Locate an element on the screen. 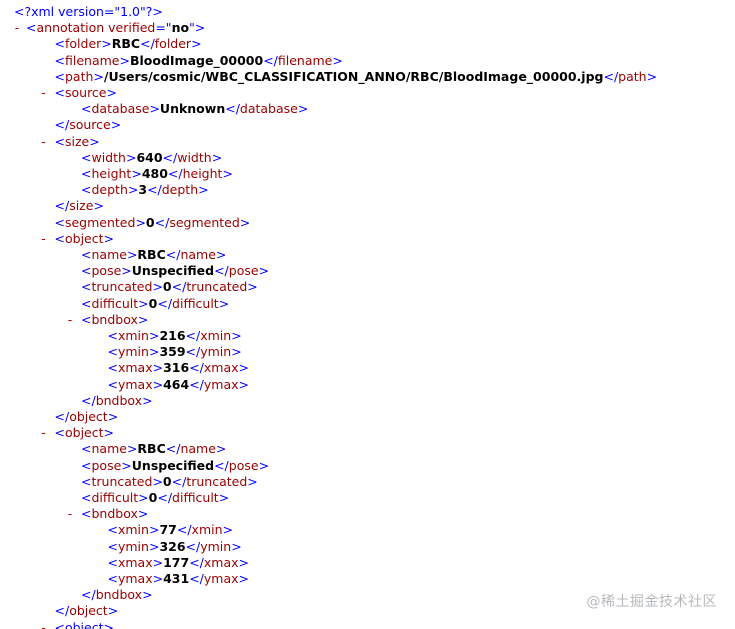 The height and width of the screenshot is (629, 735). xml-open-source: - <source> is located at coordinates (79, 93).